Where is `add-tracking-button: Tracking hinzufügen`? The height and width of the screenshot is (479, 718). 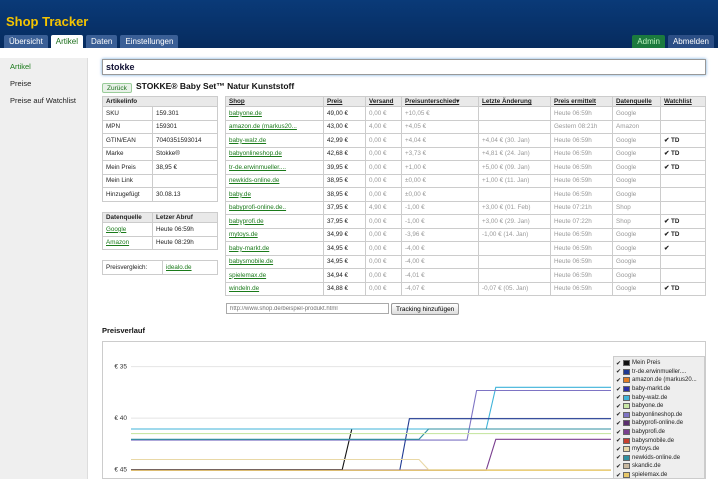 add-tracking-button: Tracking hinzufügen is located at coordinates (425, 309).